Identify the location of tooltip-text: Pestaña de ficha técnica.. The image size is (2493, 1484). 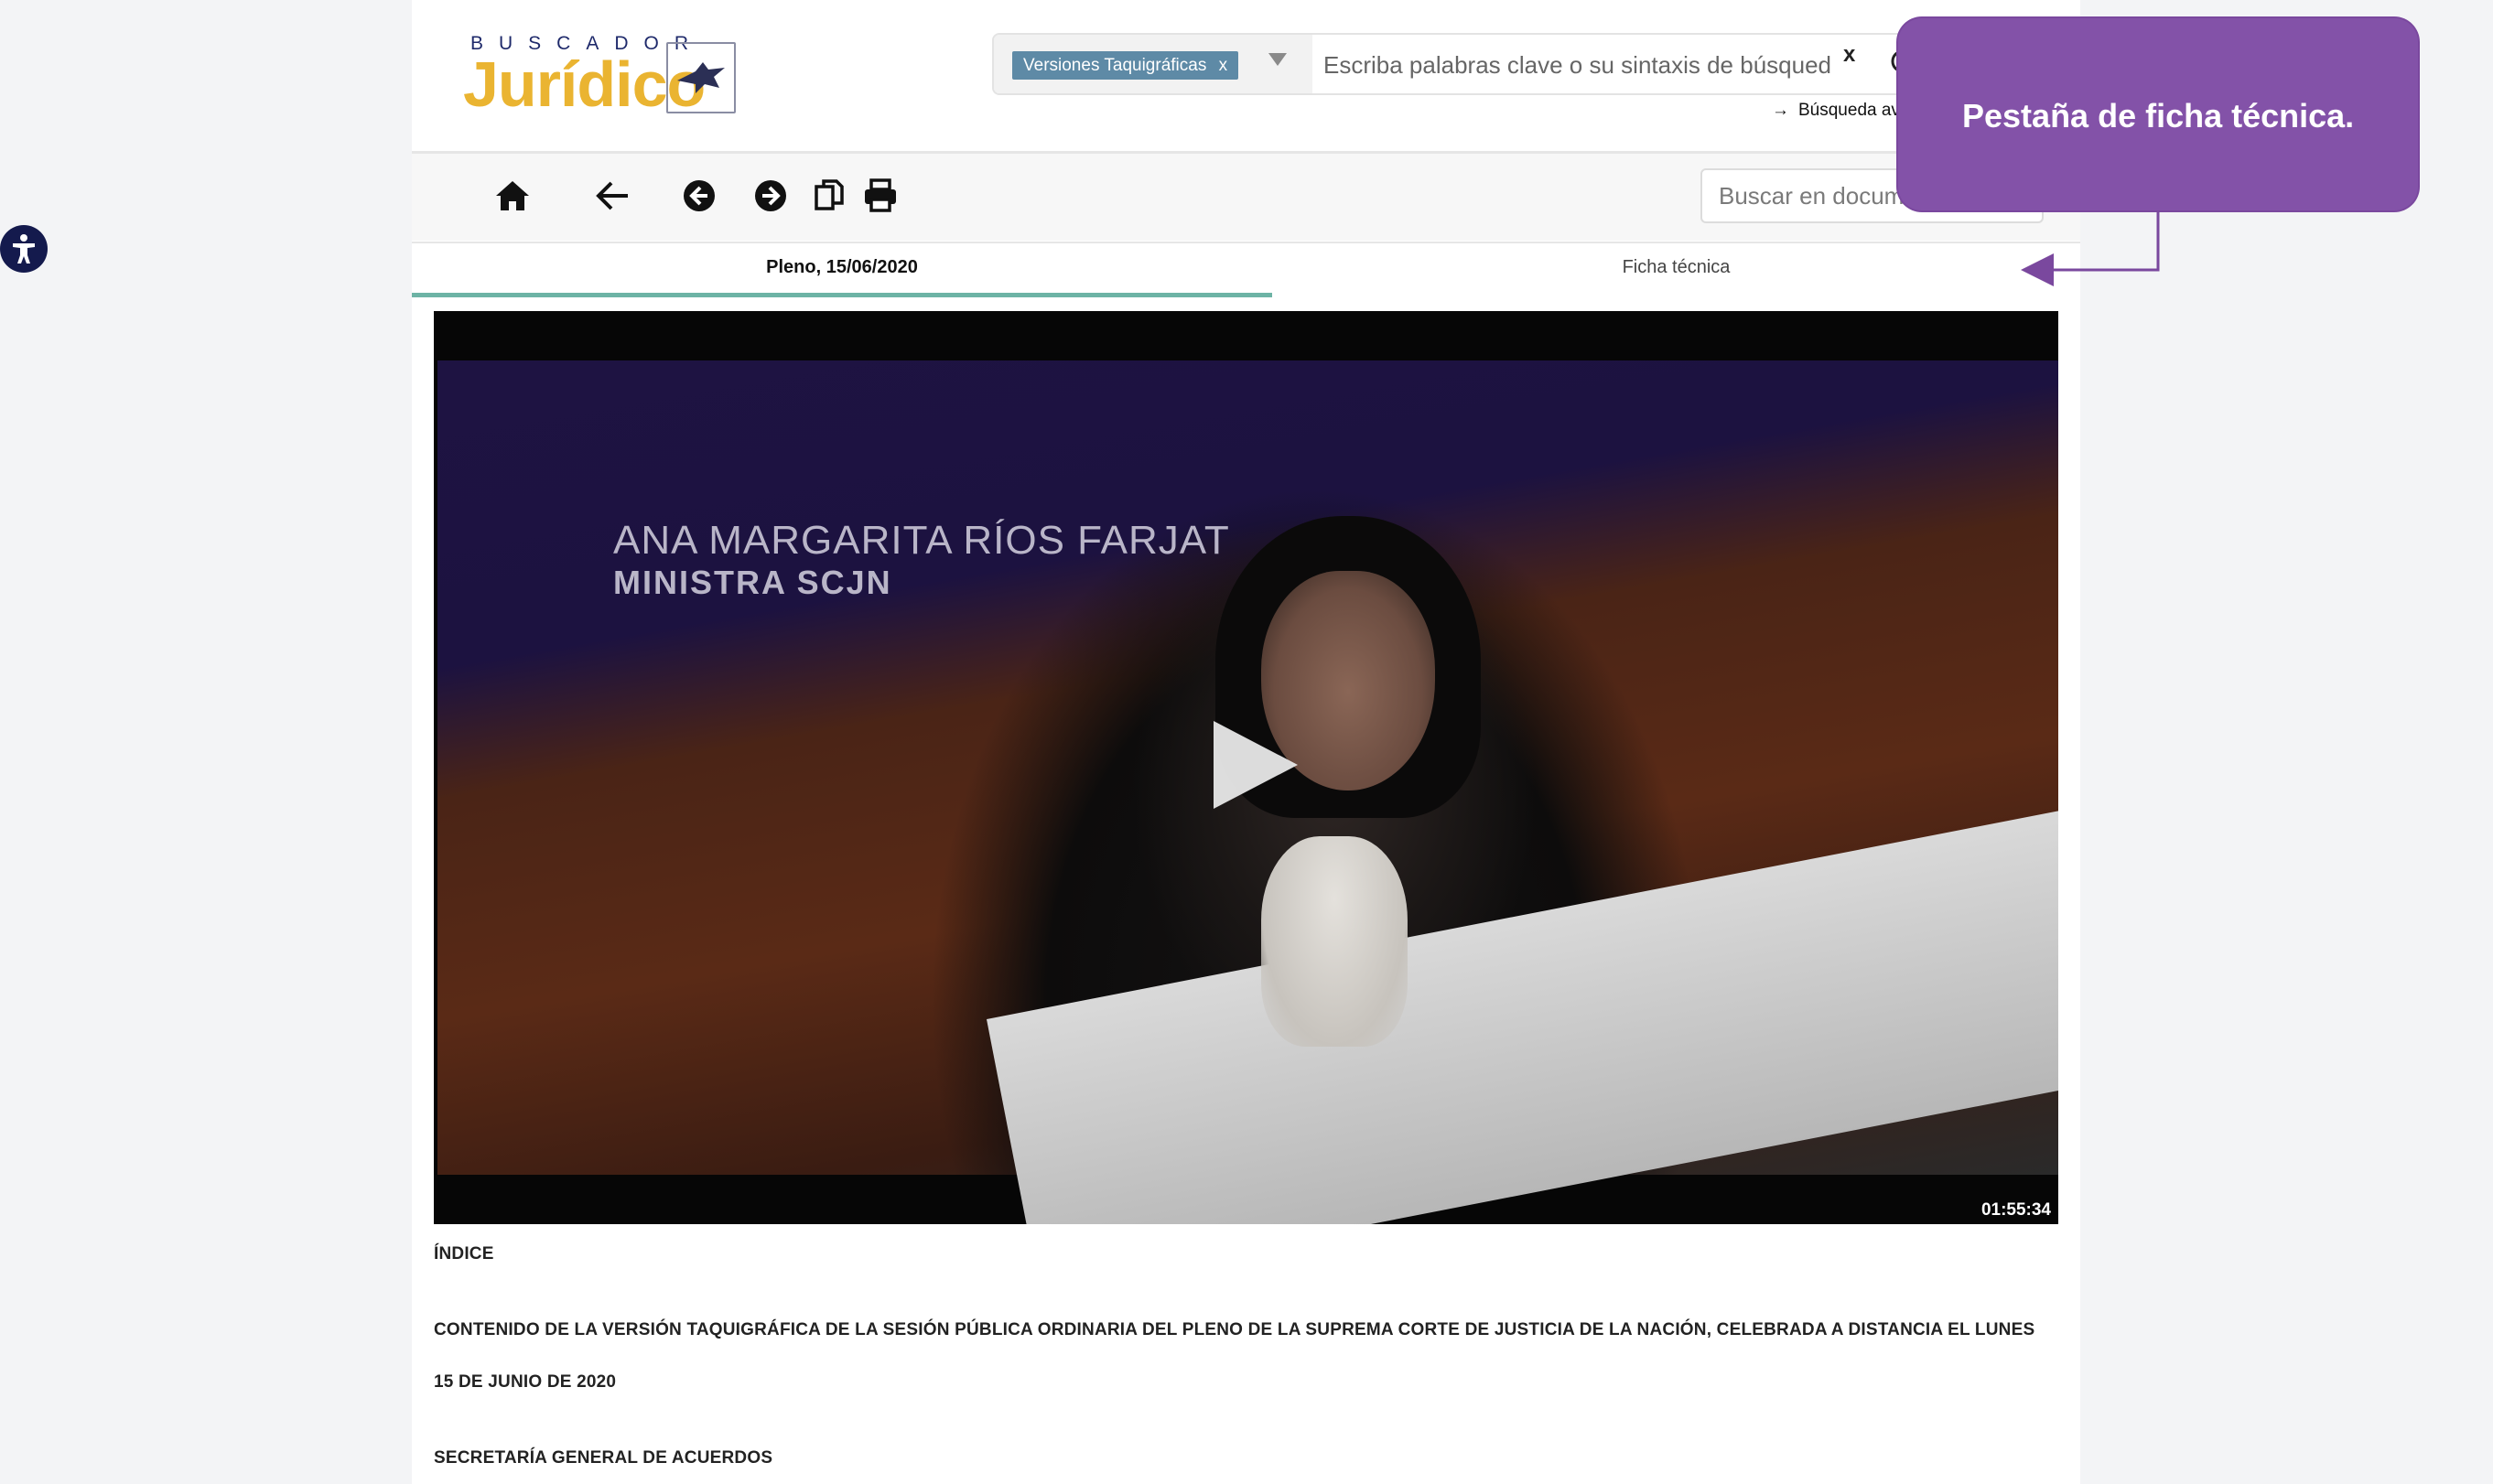
(2158, 115).